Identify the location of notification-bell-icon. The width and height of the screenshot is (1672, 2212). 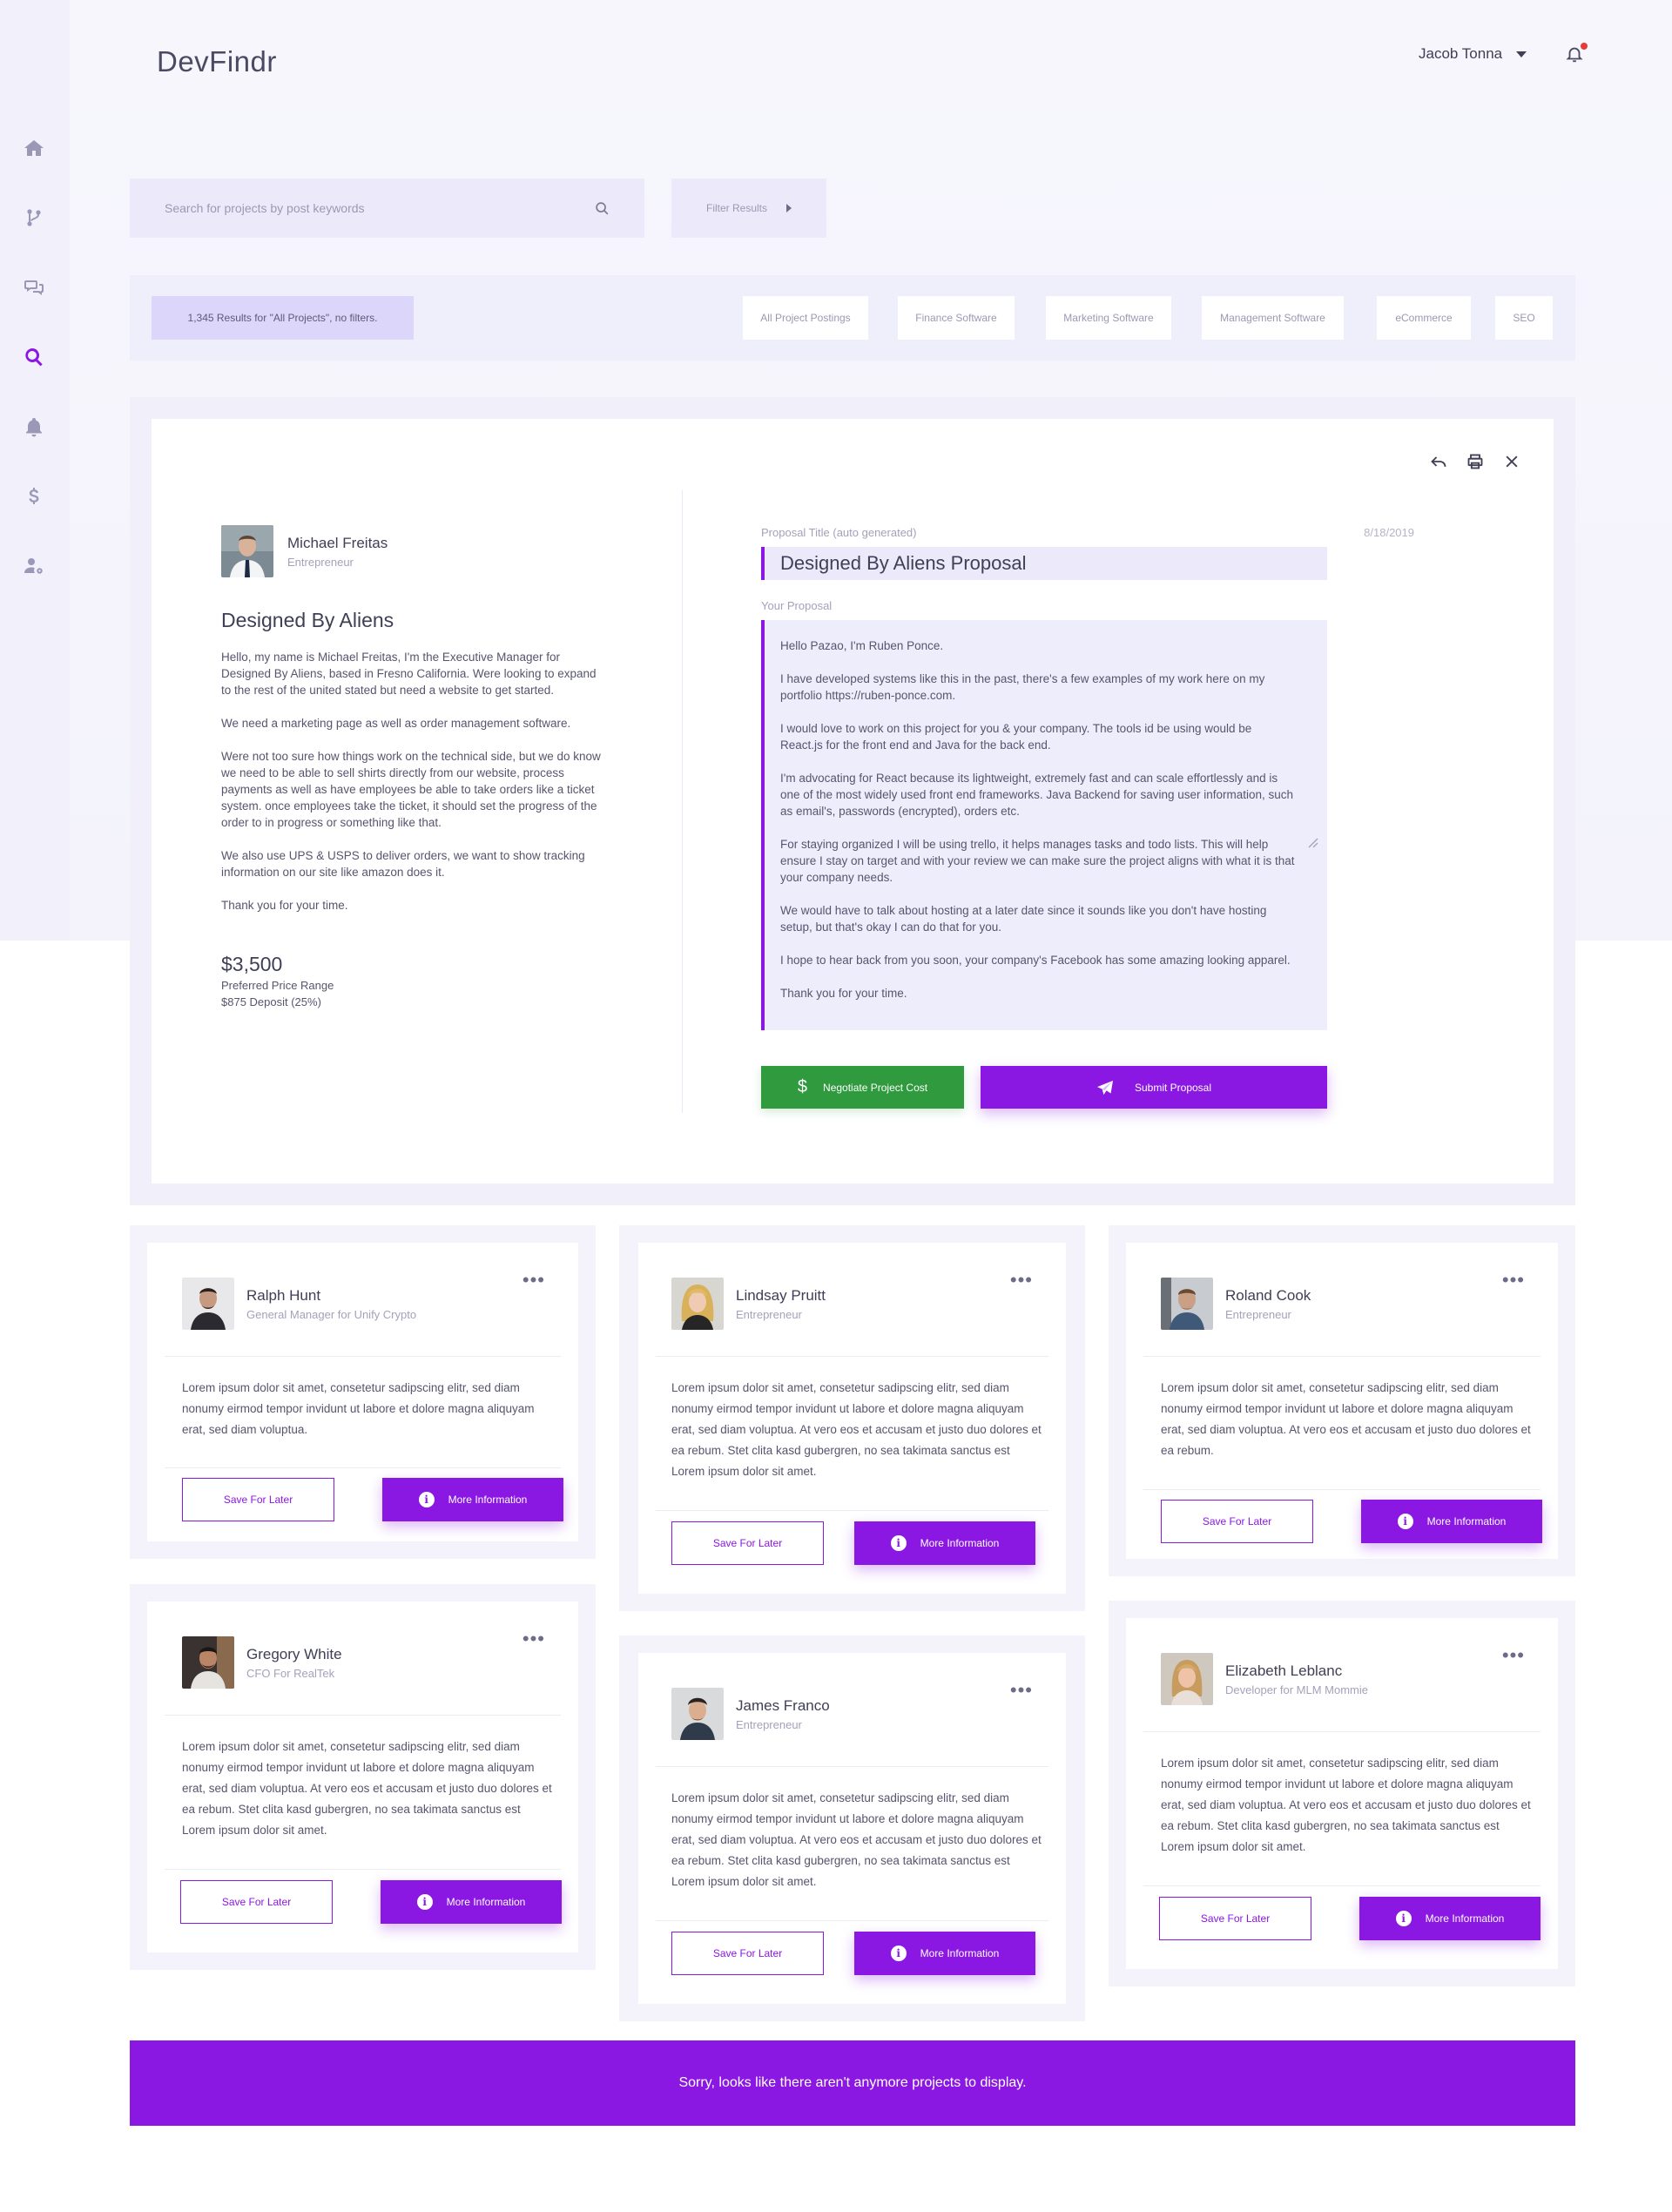
(1576, 54).